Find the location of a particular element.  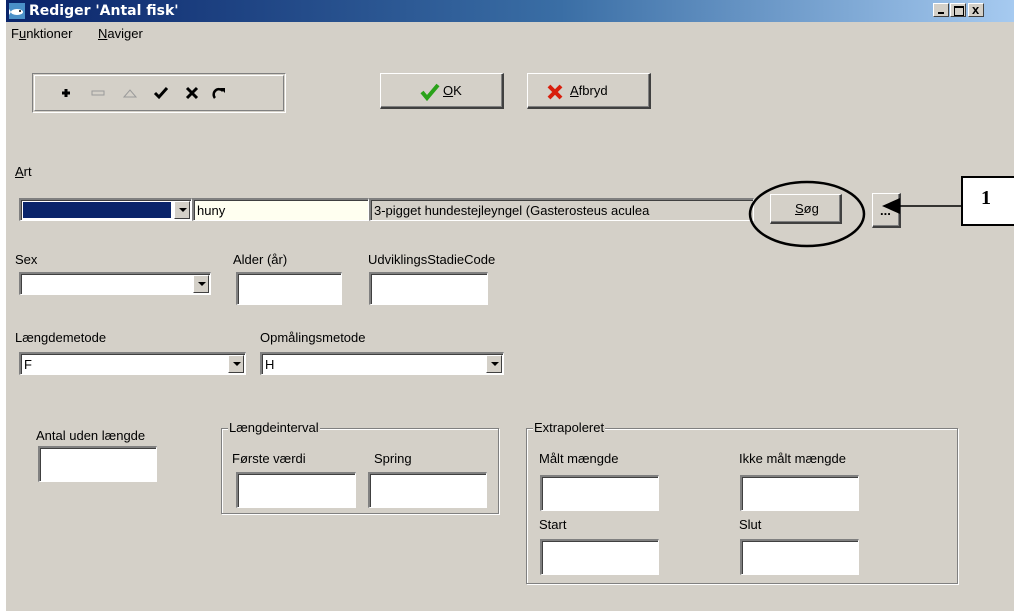

slut-label: Slut is located at coordinates (750, 524).